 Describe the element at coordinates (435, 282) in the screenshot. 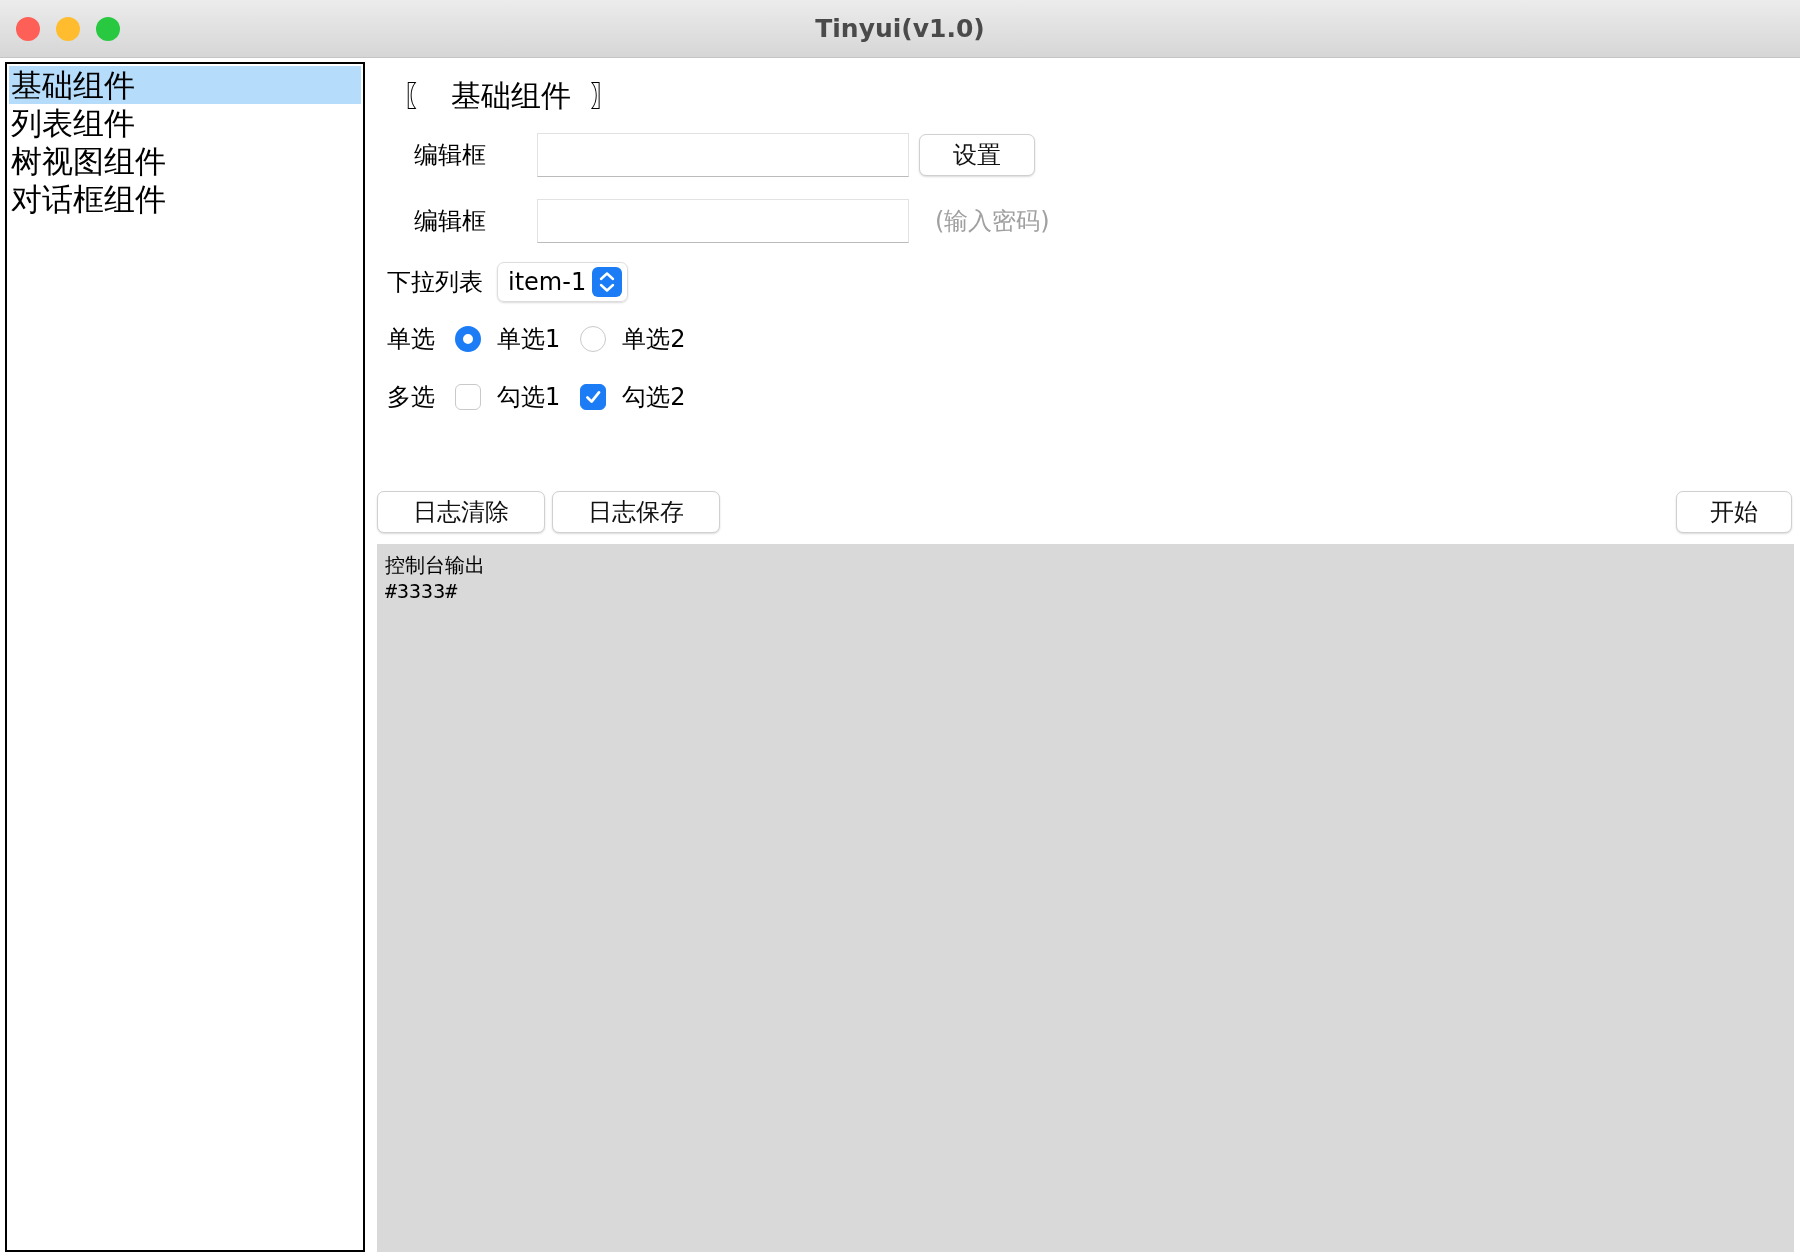

I see `dropdown-label: 下拉列表` at that location.